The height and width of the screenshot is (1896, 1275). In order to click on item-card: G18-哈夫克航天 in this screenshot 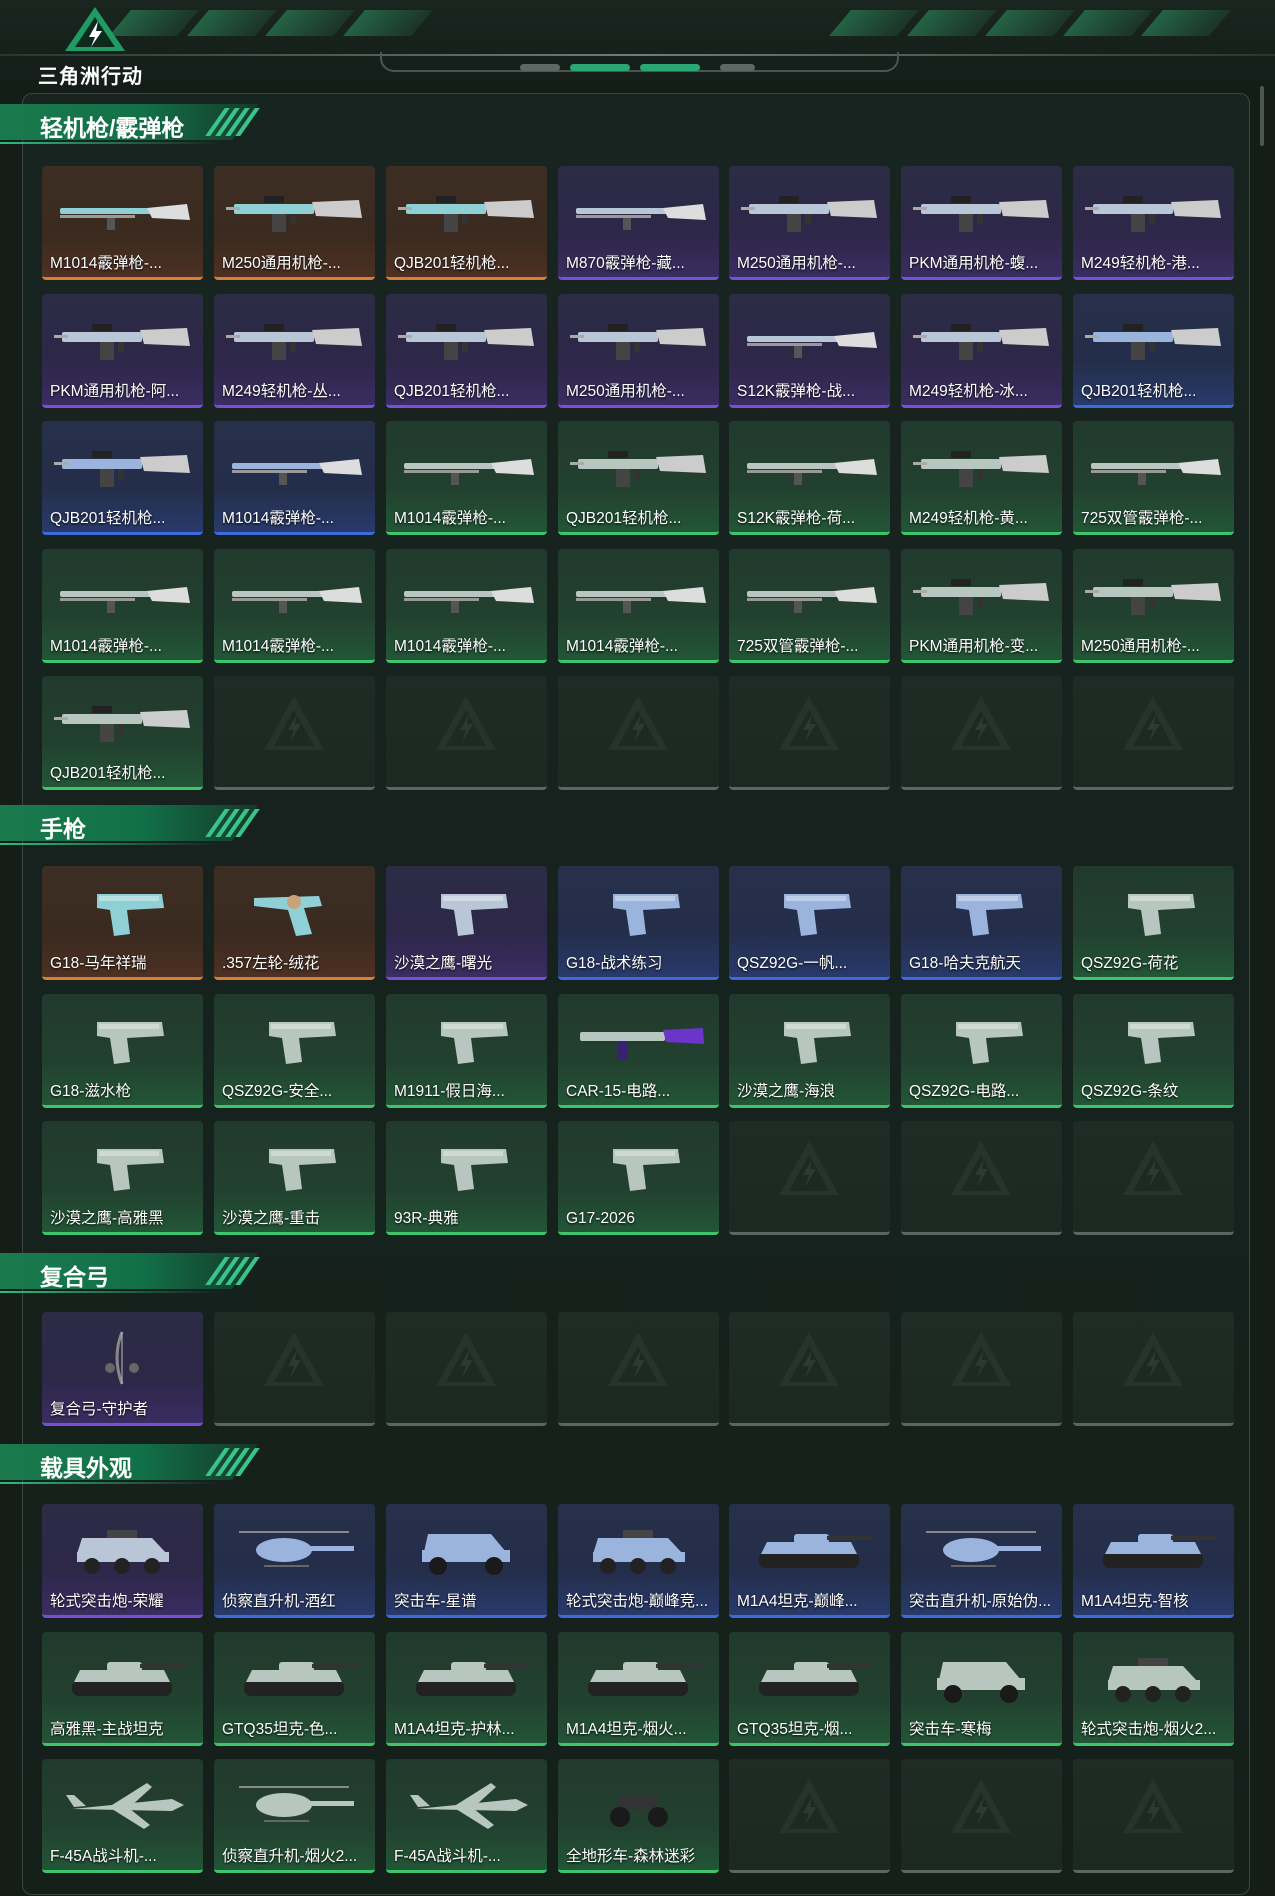, I will do `click(981, 923)`.